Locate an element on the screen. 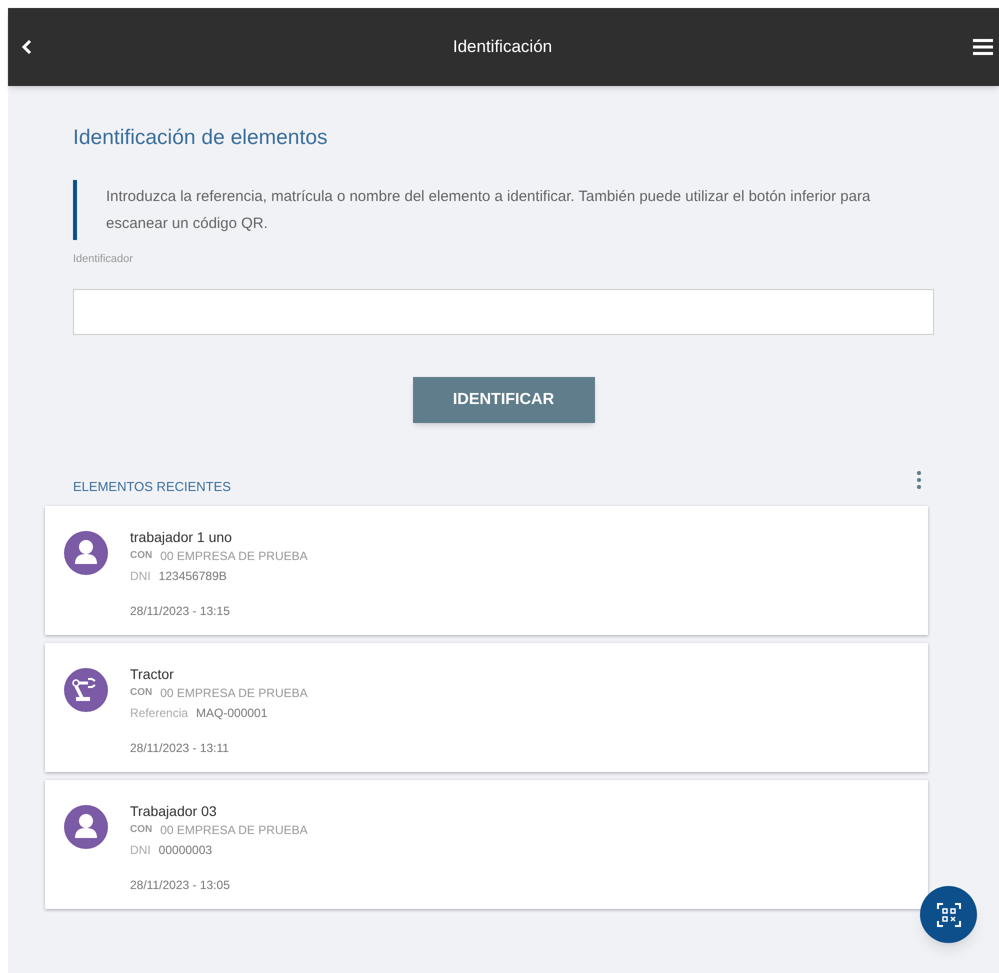  id-value: 123456789B is located at coordinates (192, 576).